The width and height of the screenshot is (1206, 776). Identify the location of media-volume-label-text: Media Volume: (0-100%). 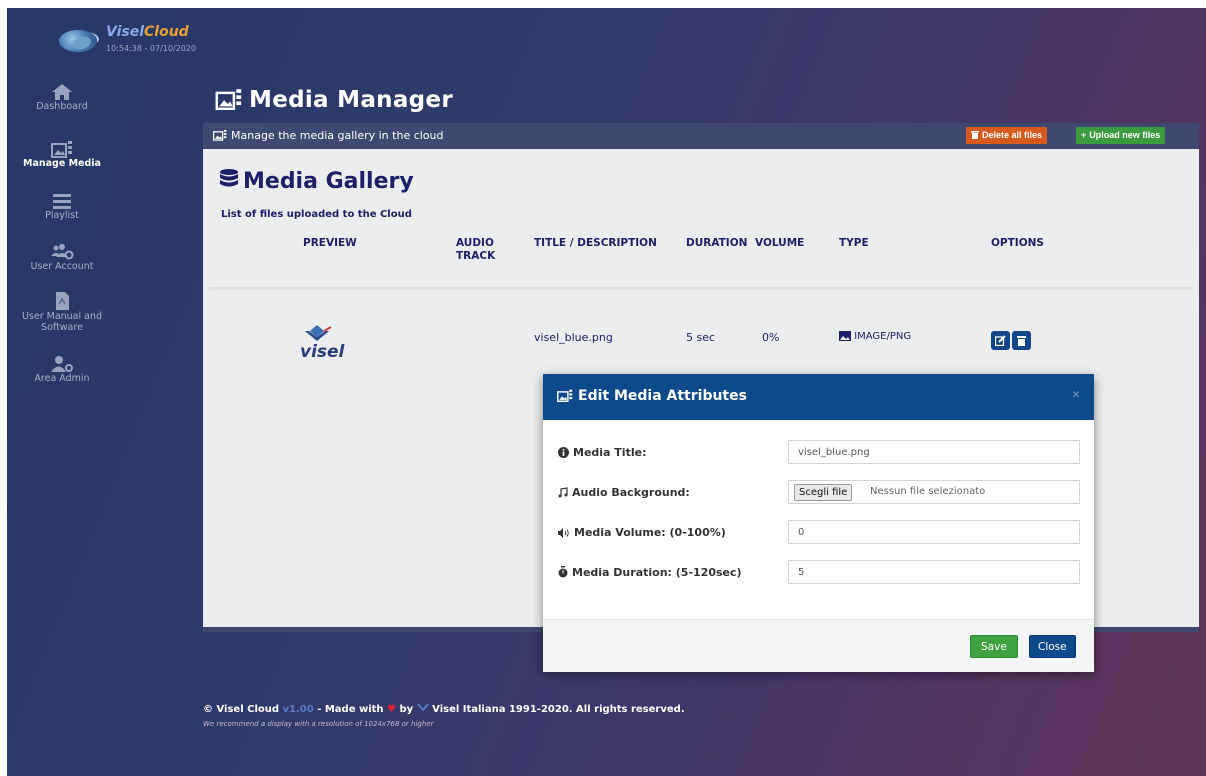
(650, 532).